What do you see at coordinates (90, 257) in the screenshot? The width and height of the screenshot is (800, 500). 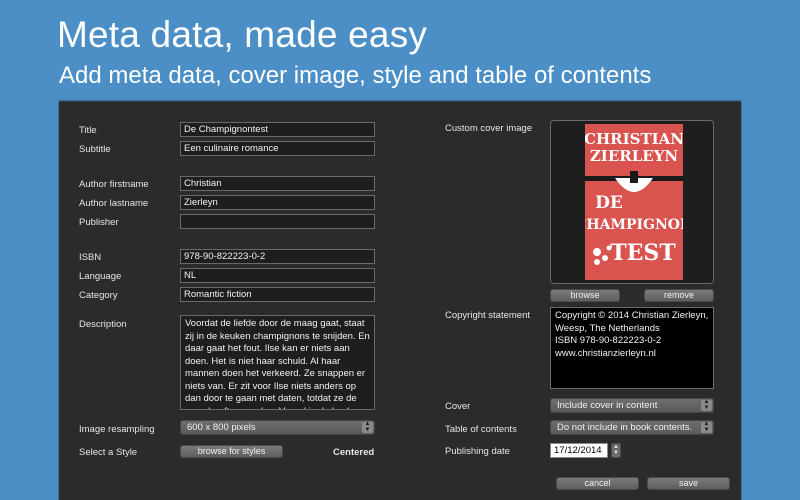 I see `isbn-label: ISBN` at bounding box center [90, 257].